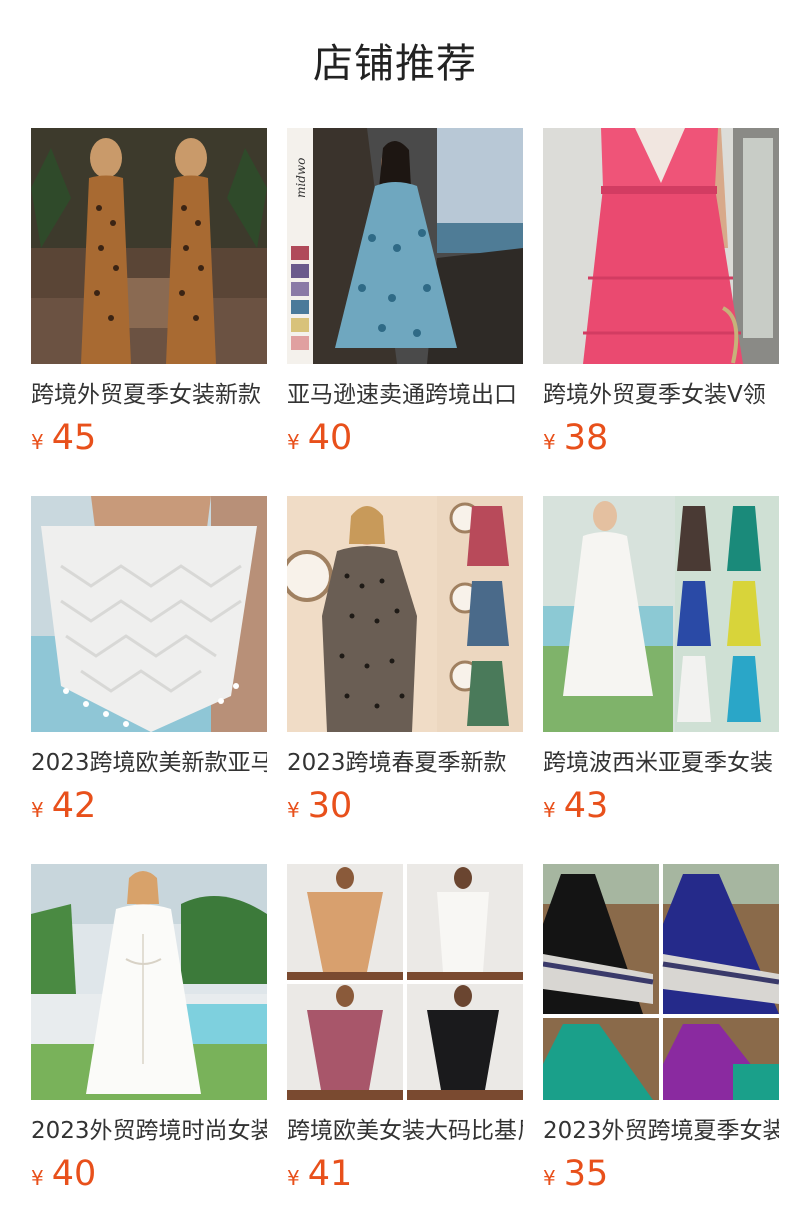  I want to click on product-price: ¥42, so click(149, 809).